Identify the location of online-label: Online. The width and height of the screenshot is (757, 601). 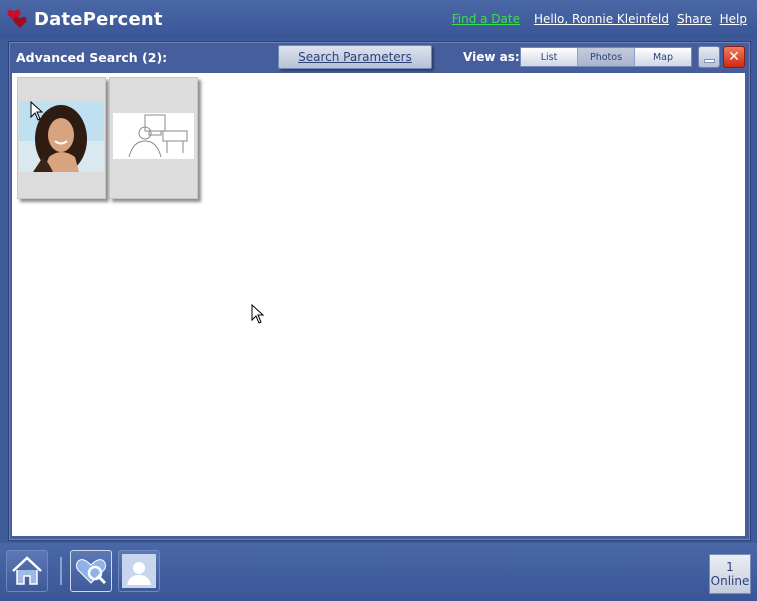
(730, 581).